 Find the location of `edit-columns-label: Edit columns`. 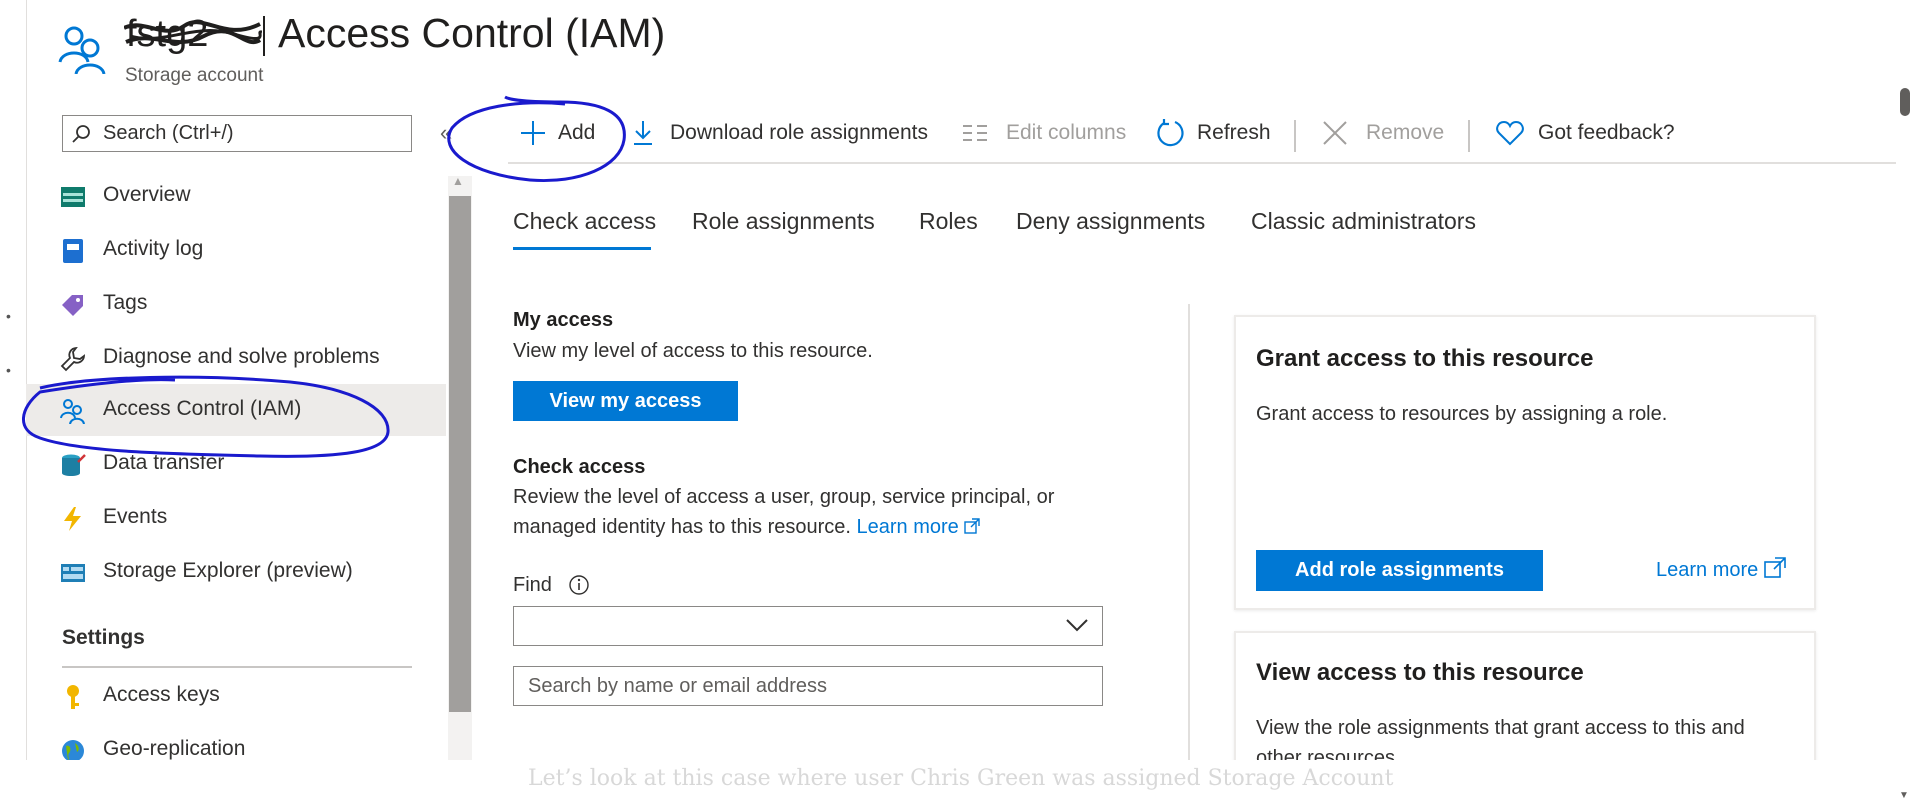

edit-columns-label: Edit columns is located at coordinates (1066, 132).